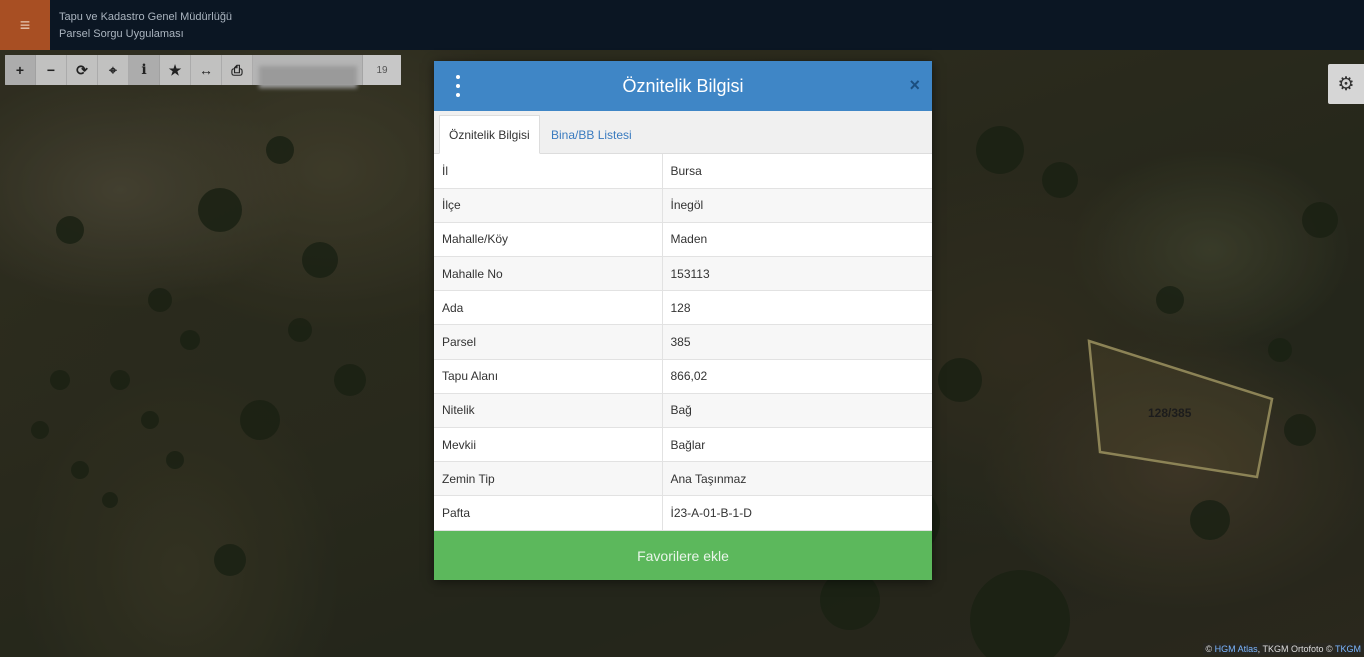  Describe the element at coordinates (308, 77) in the screenshot. I see `search-blur` at that location.